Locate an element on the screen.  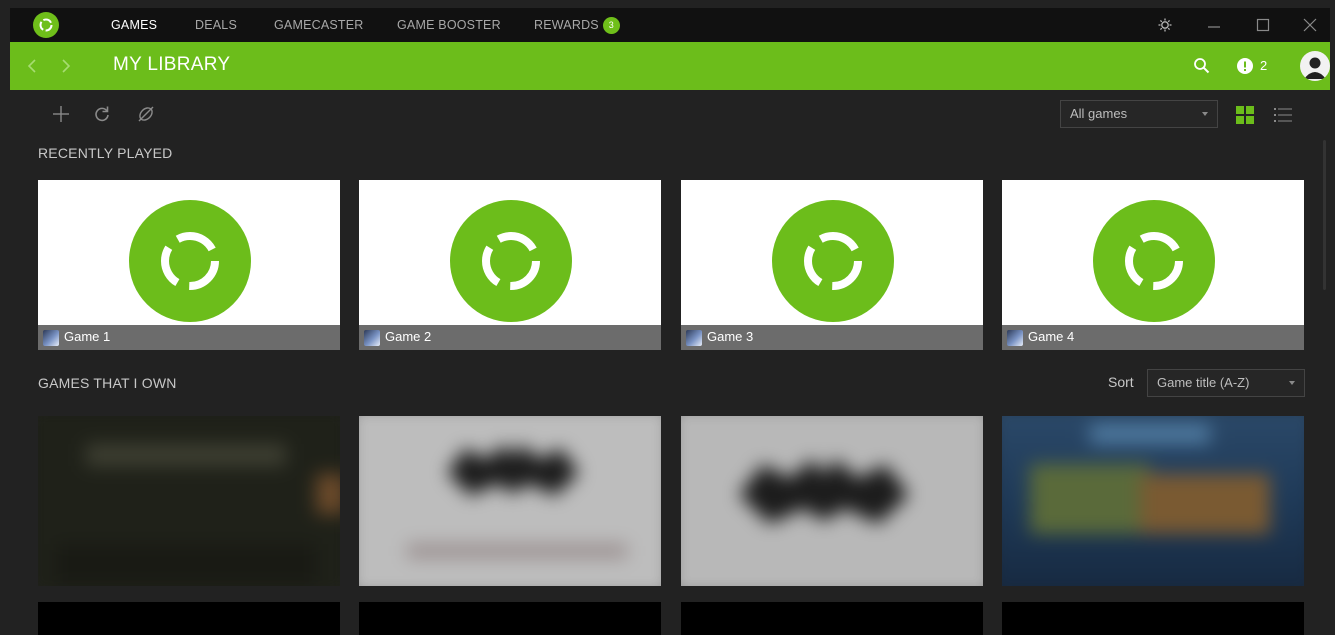
alert-icon is located at coordinates (1245, 66).